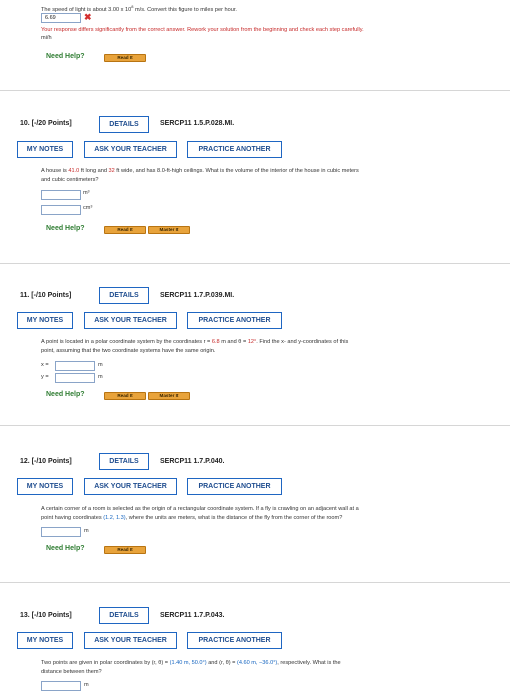 This screenshot has width=510, height=700. I want to click on q11-x-input, so click(75, 366).